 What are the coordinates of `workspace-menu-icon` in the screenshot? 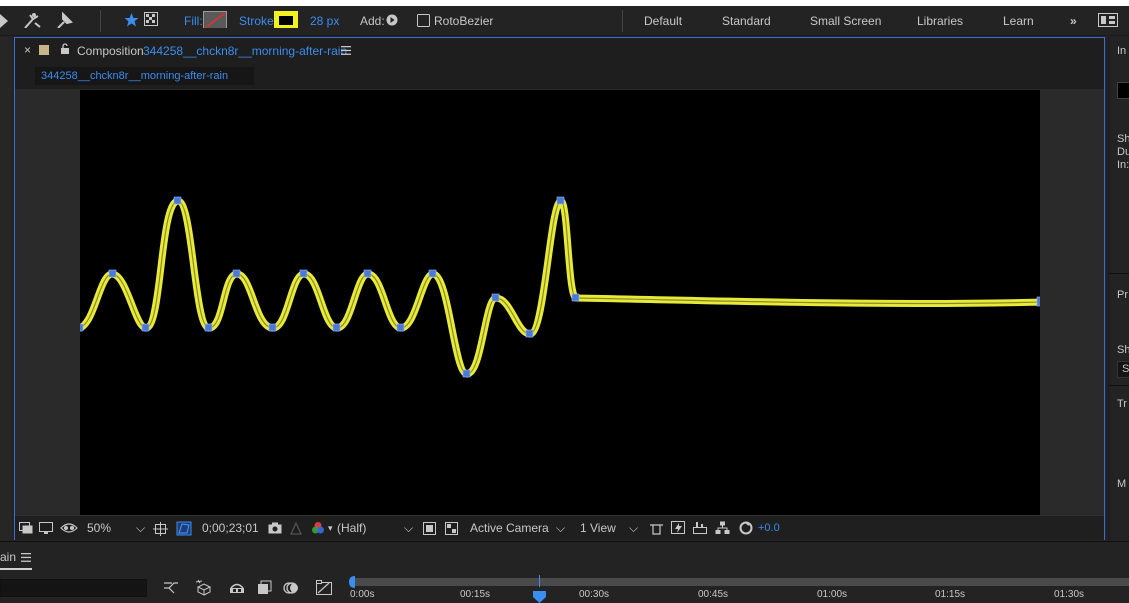 It's located at (1108, 21).